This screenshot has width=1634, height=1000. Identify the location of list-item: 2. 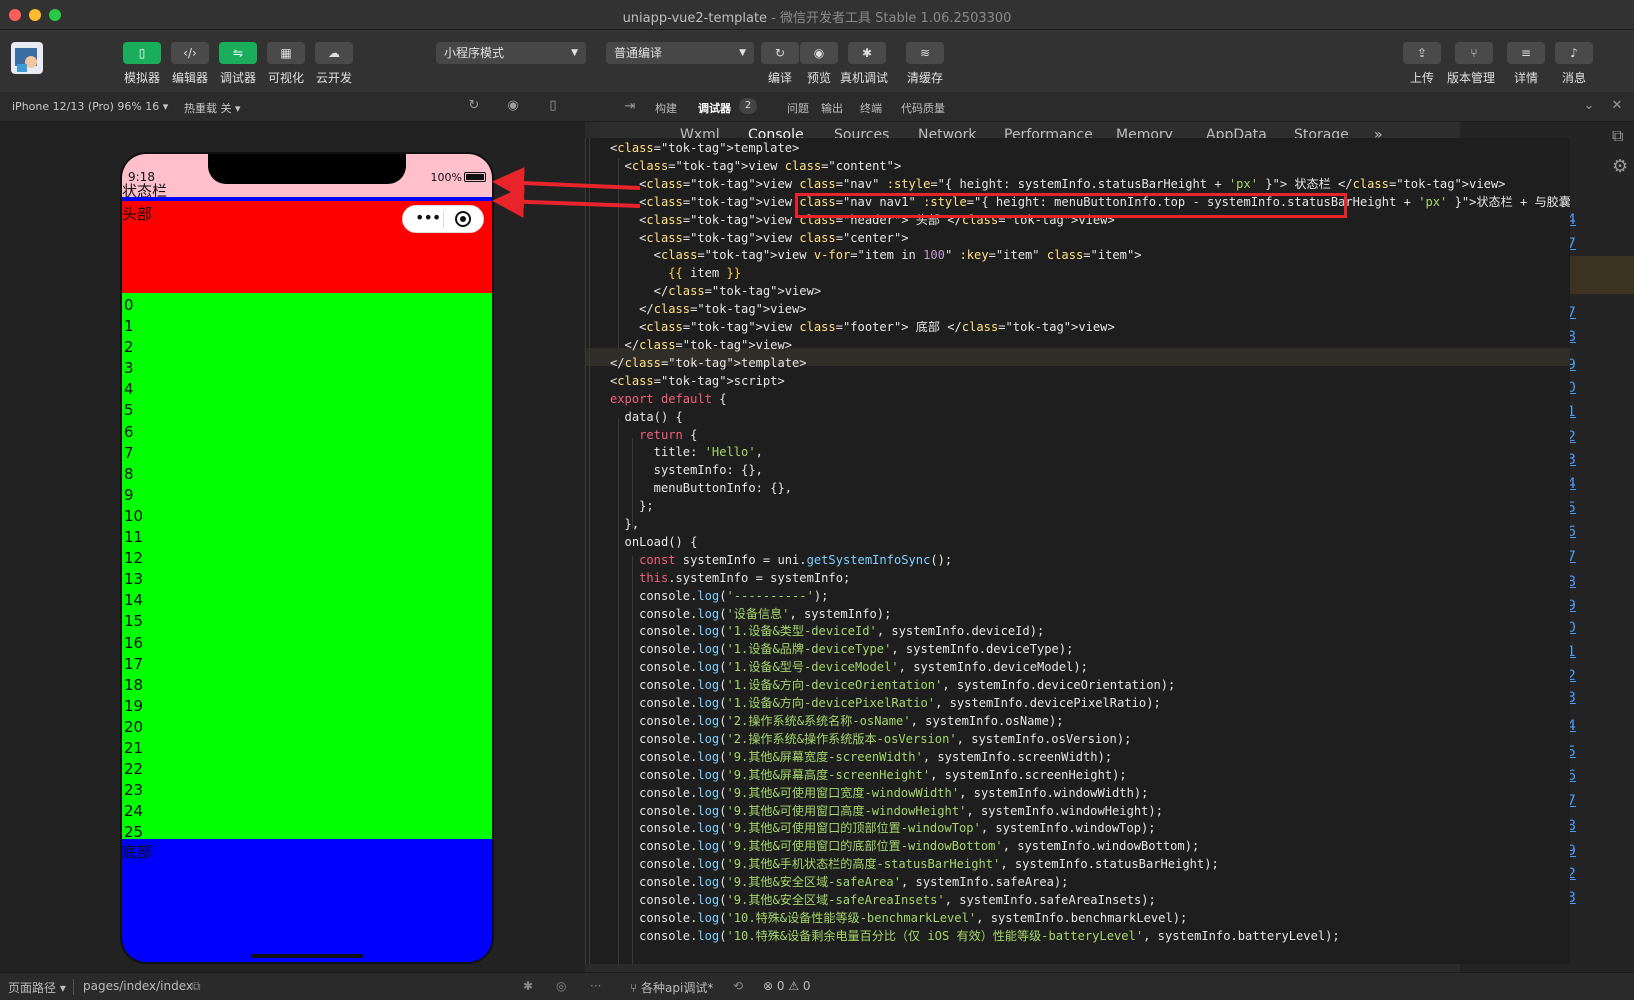
(129, 347).